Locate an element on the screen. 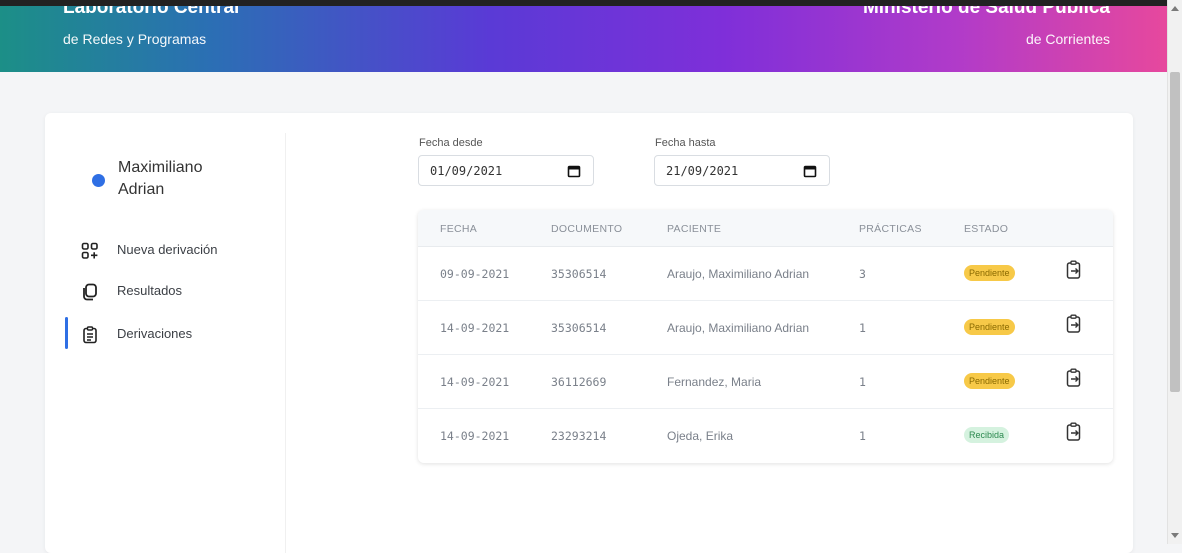 Image resolution: width=1182 pixels, height=553 pixels. fecha-hasta-label: Fecha hasta is located at coordinates (685, 143).